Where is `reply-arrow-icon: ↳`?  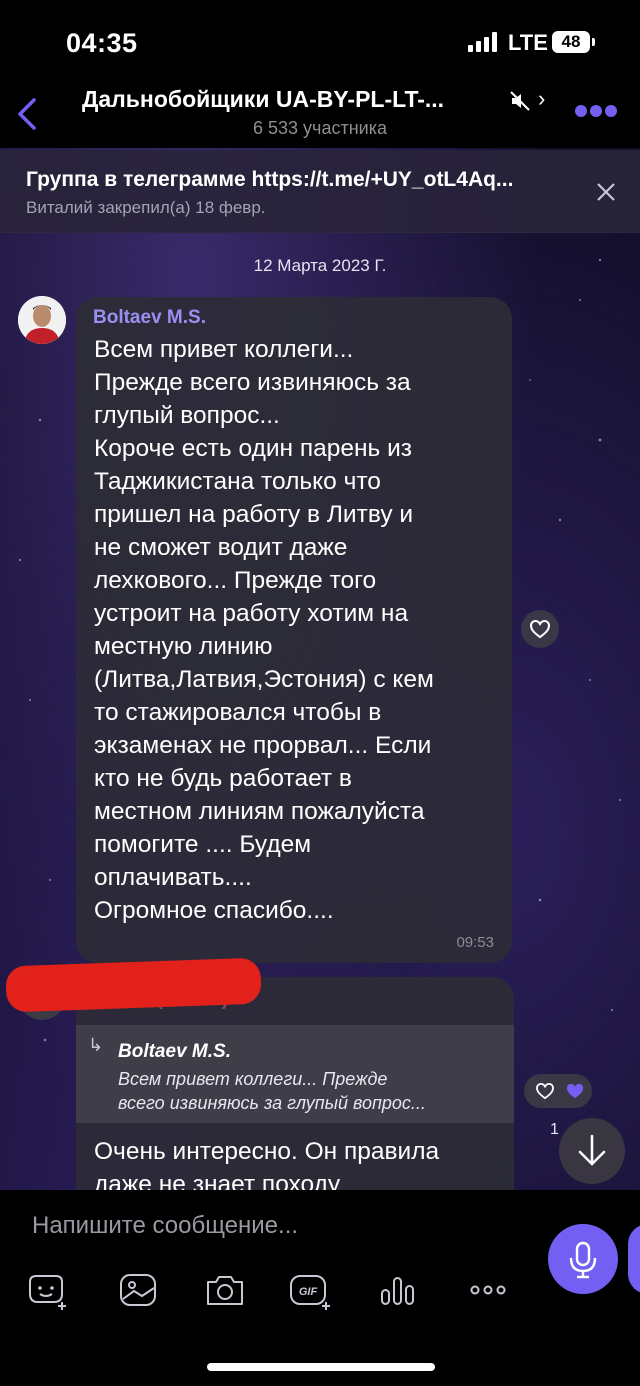 reply-arrow-icon: ↳ is located at coordinates (96, 1045).